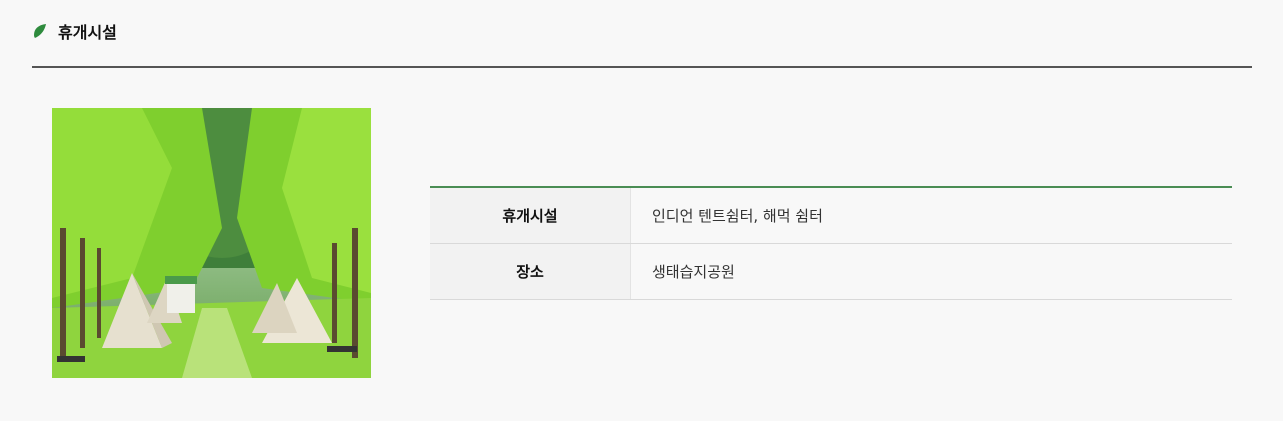 Image resolution: width=1283 pixels, height=421 pixels. Describe the element at coordinates (737, 216) in the screenshot. I see `row-value: 인디언 텐트쉼터, 해먹 쉼터` at that location.